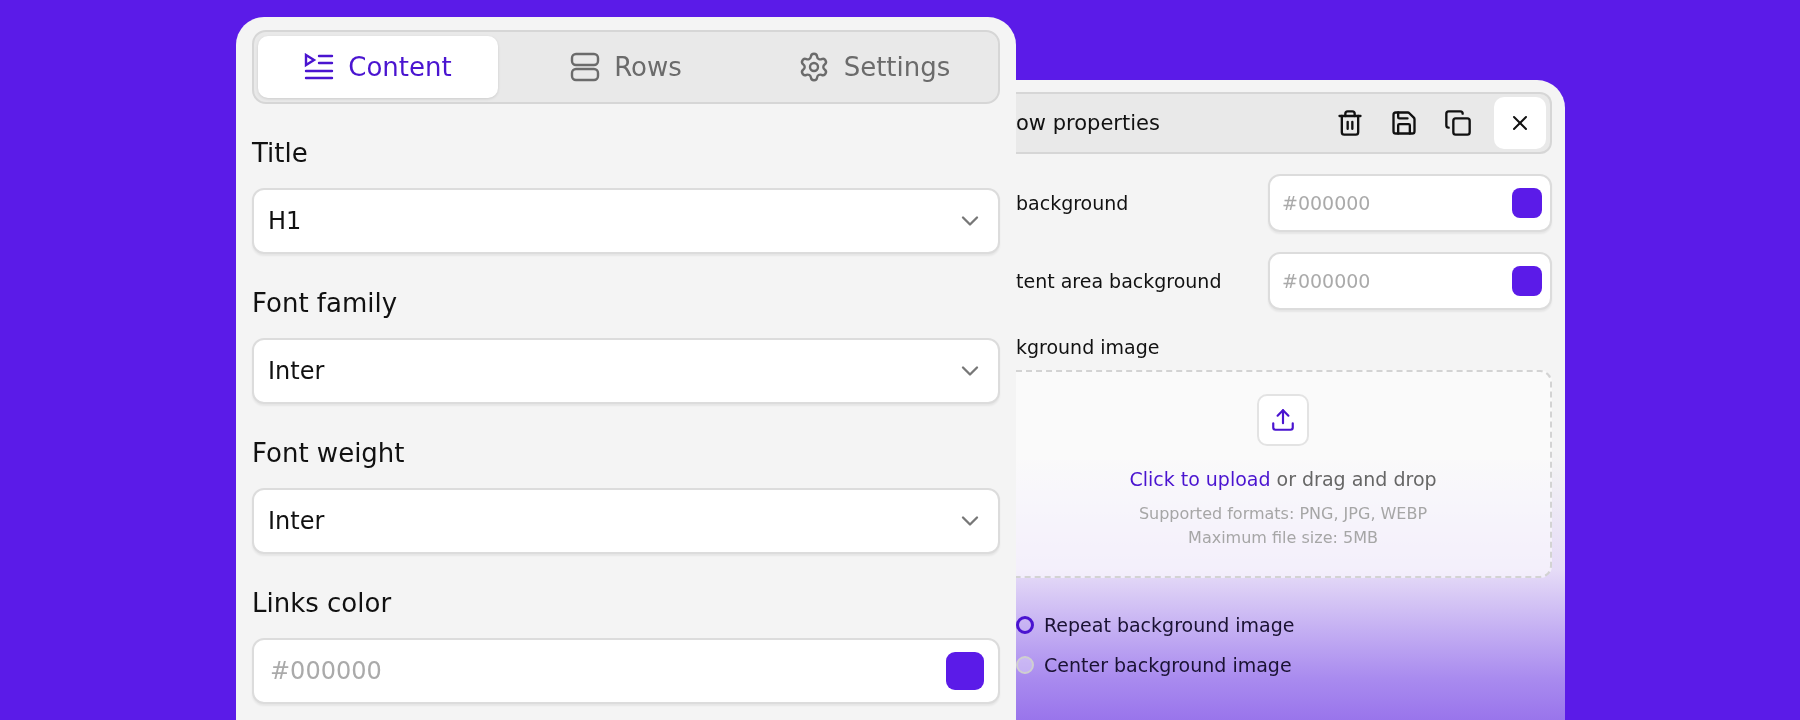  Describe the element at coordinates (1200, 479) in the screenshot. I see `upload-link: Click to upload` at that location.